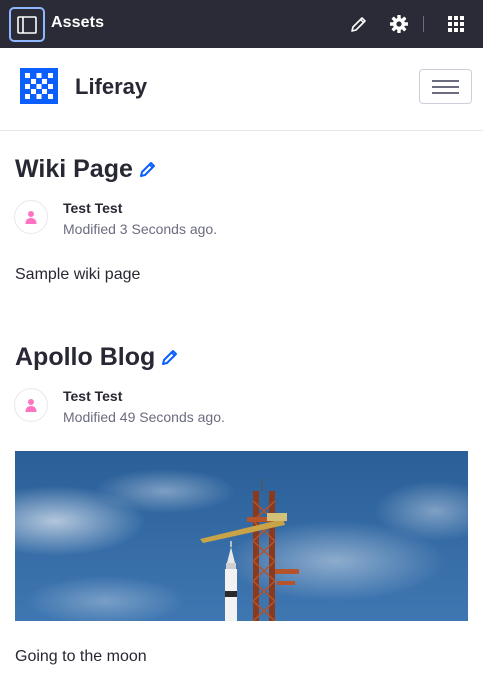 The width and height of the screenshot is (483, 679). Describe the element at coordinates (78, 22) in the screenshot. I see `control-menu-title: Assets` at that location.